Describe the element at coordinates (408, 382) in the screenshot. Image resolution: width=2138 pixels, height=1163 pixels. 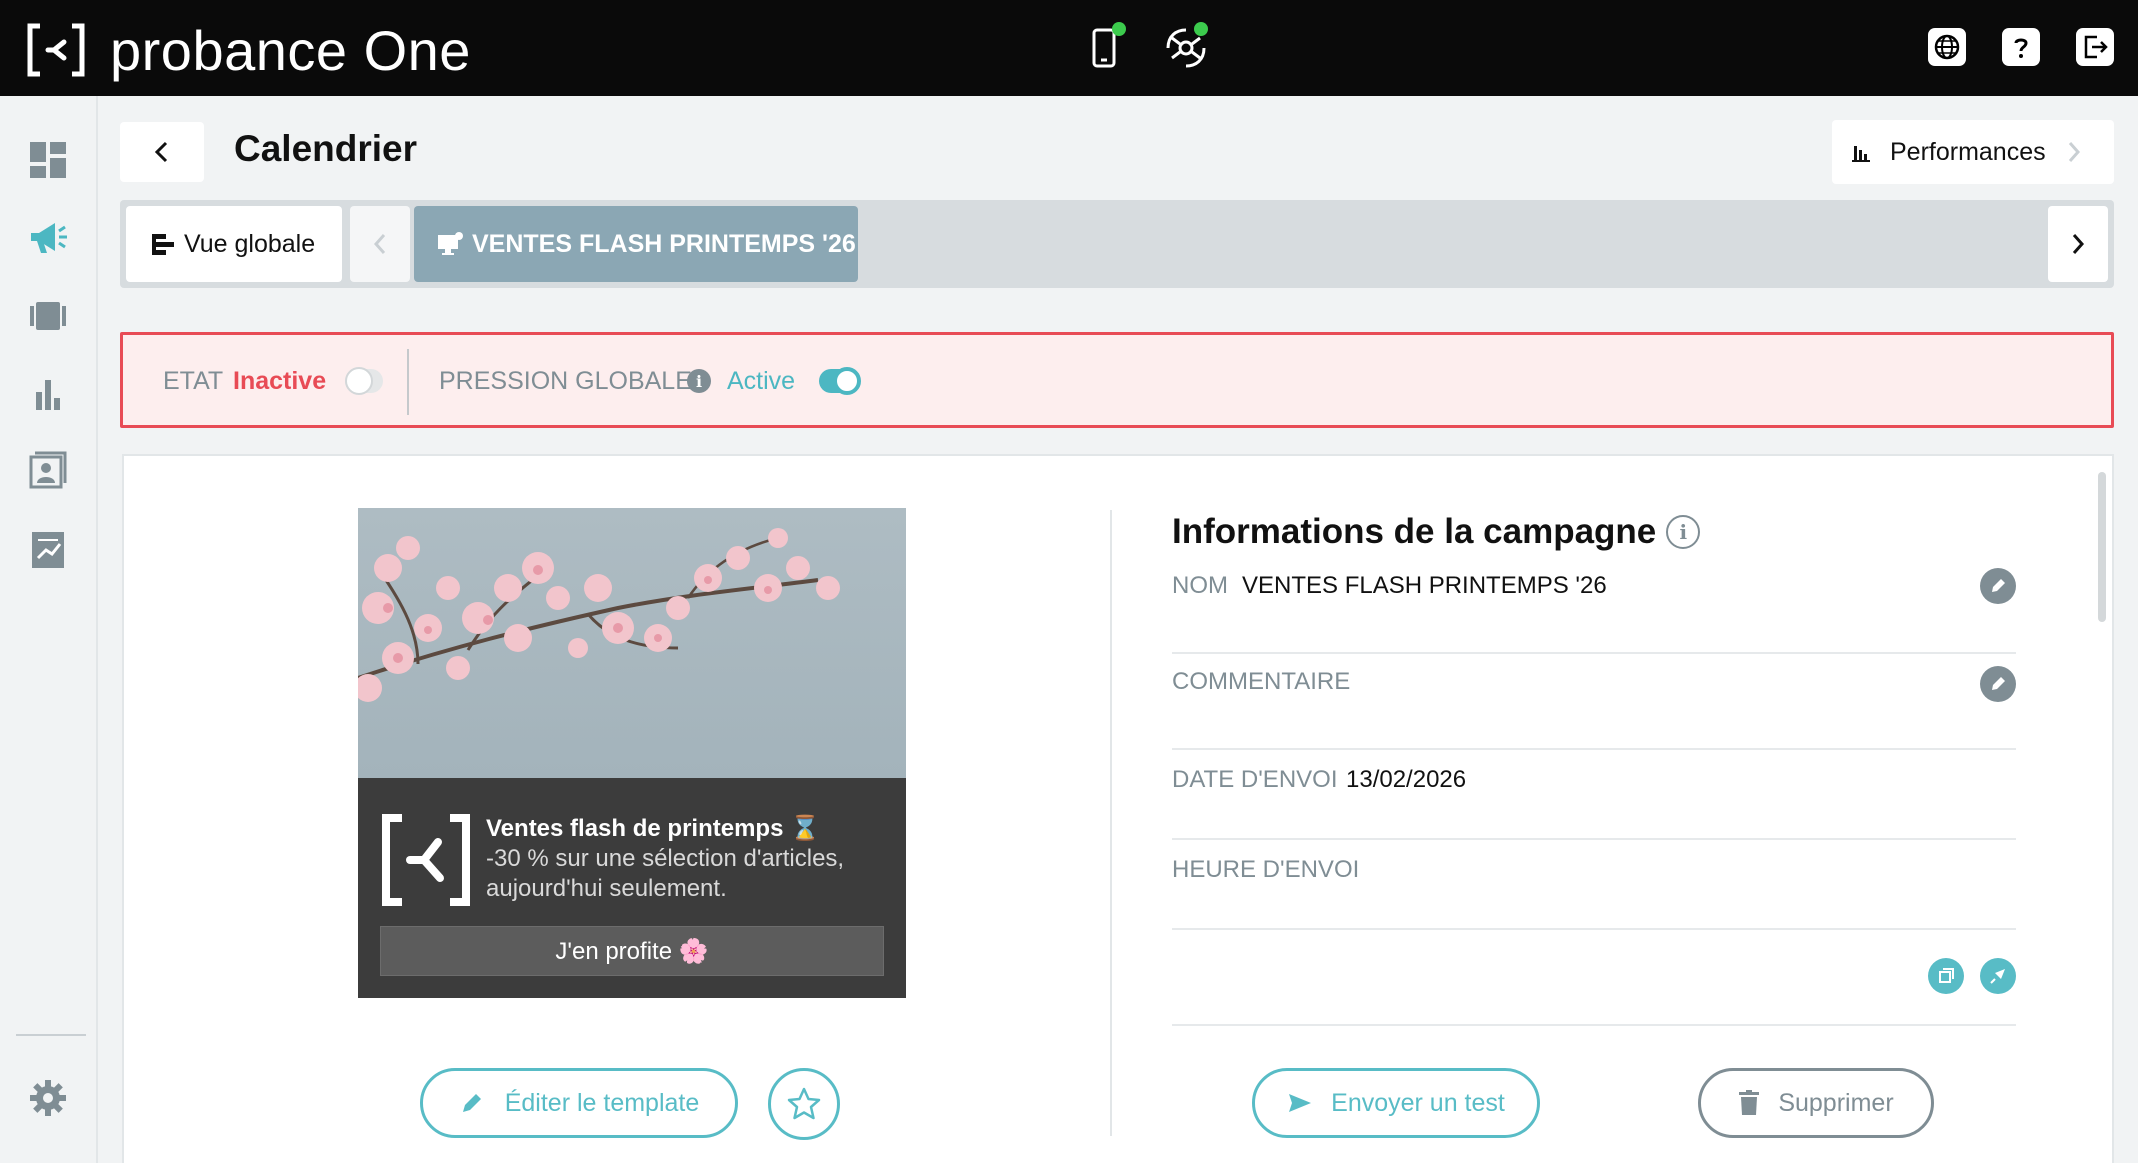
I see `state-divider` at that location.